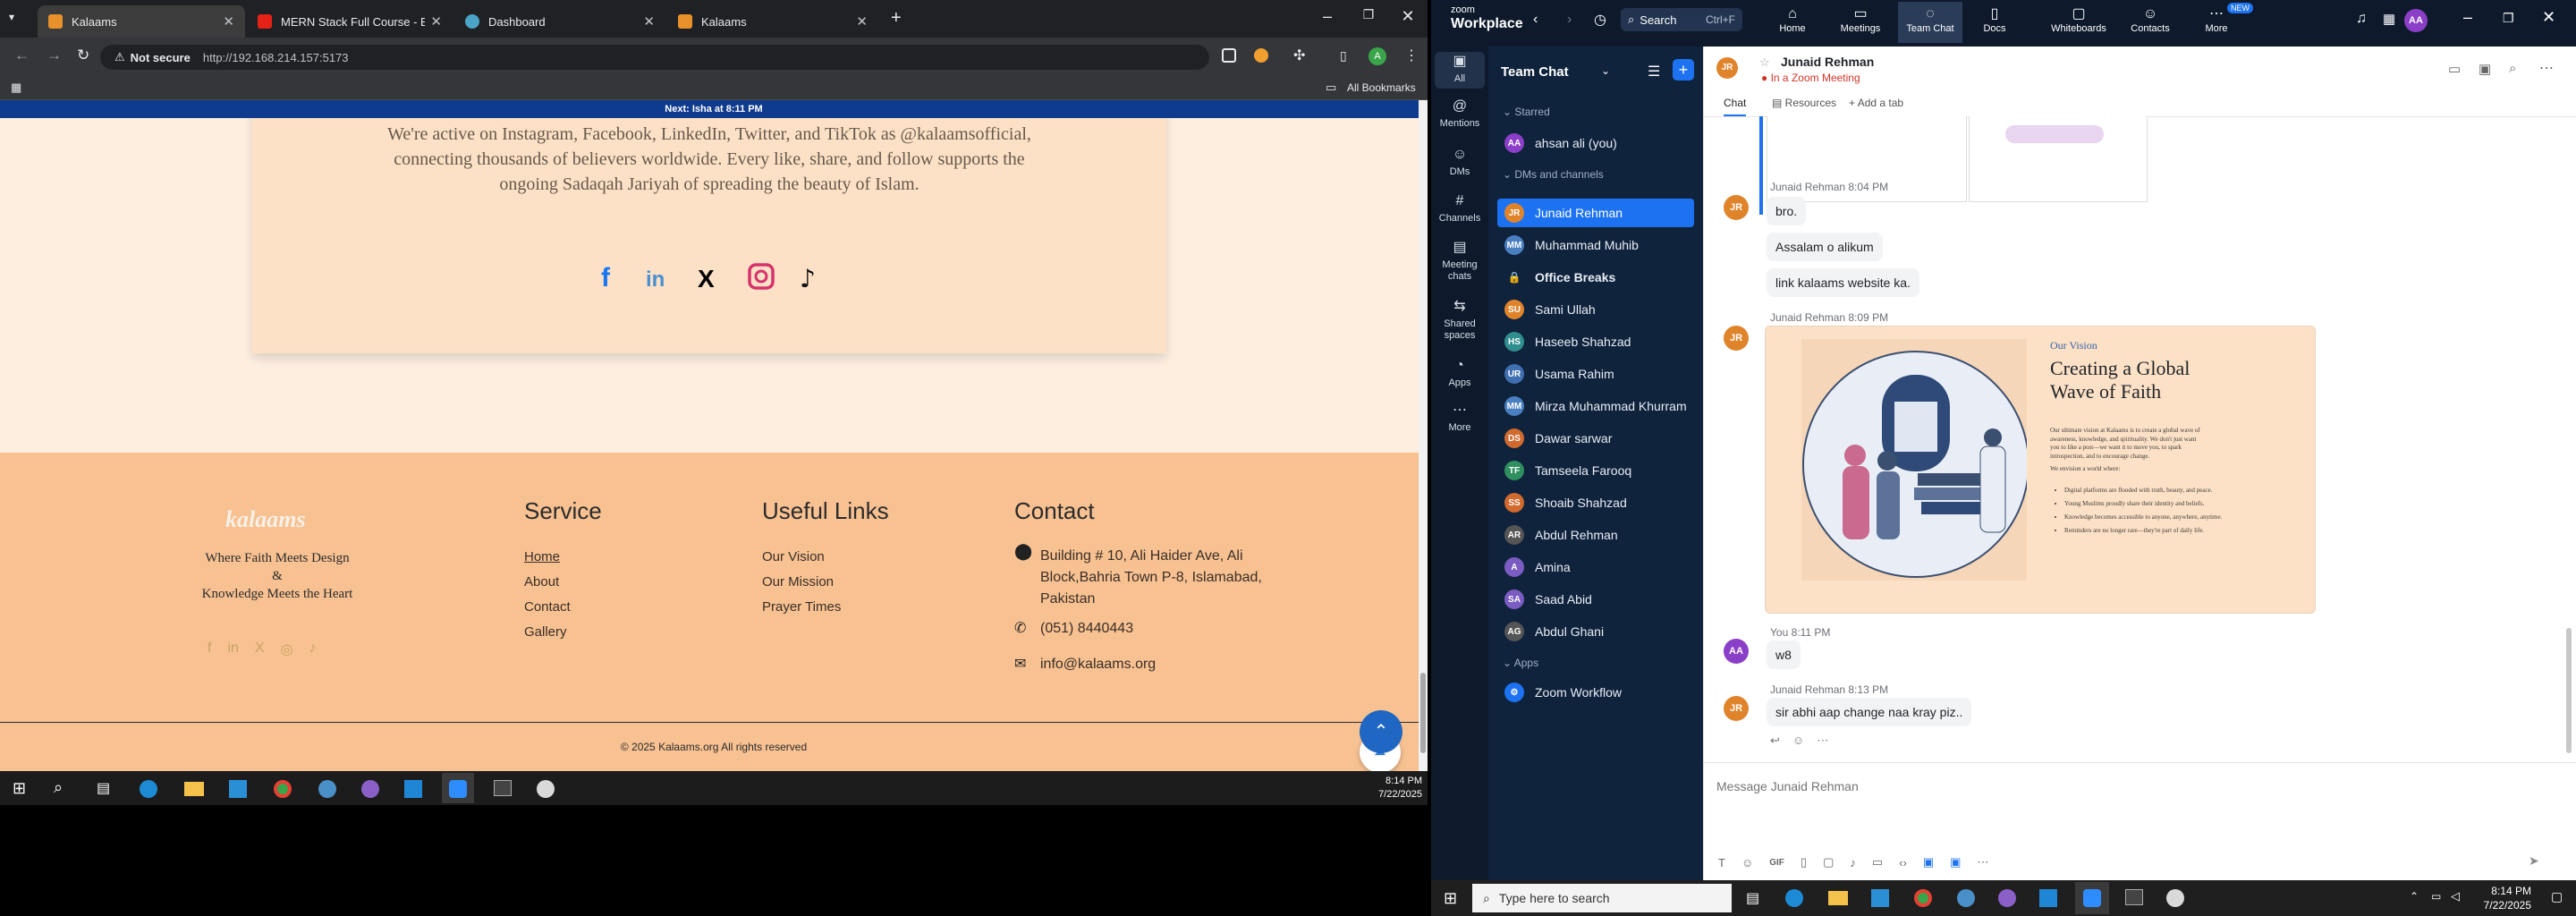  Describe the element at coordinates (1804, 103) in the screenshot. I see `tab-resources: ▤ Resources` at that location.